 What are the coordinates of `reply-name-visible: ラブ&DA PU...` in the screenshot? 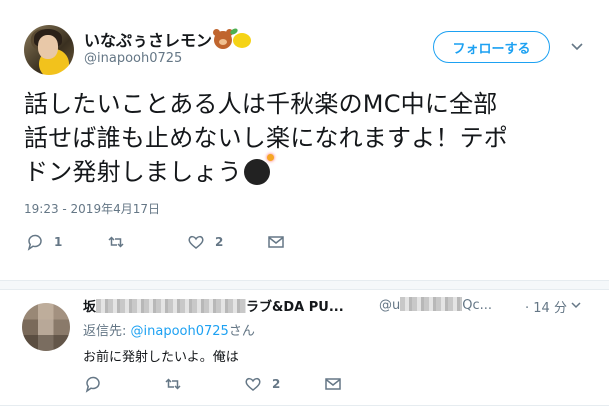 It's located at (295, 307).